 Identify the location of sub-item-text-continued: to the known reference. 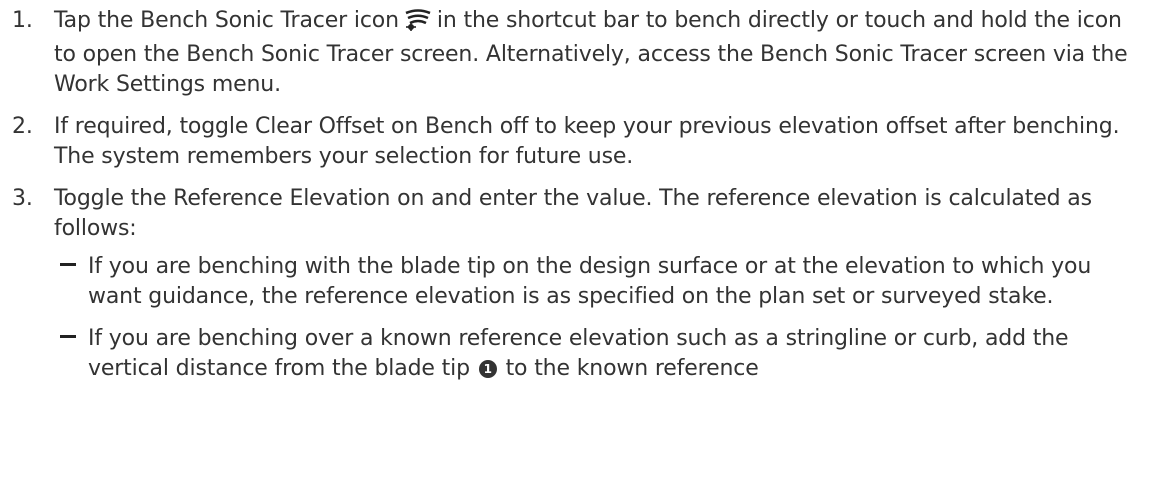
(632, 368).